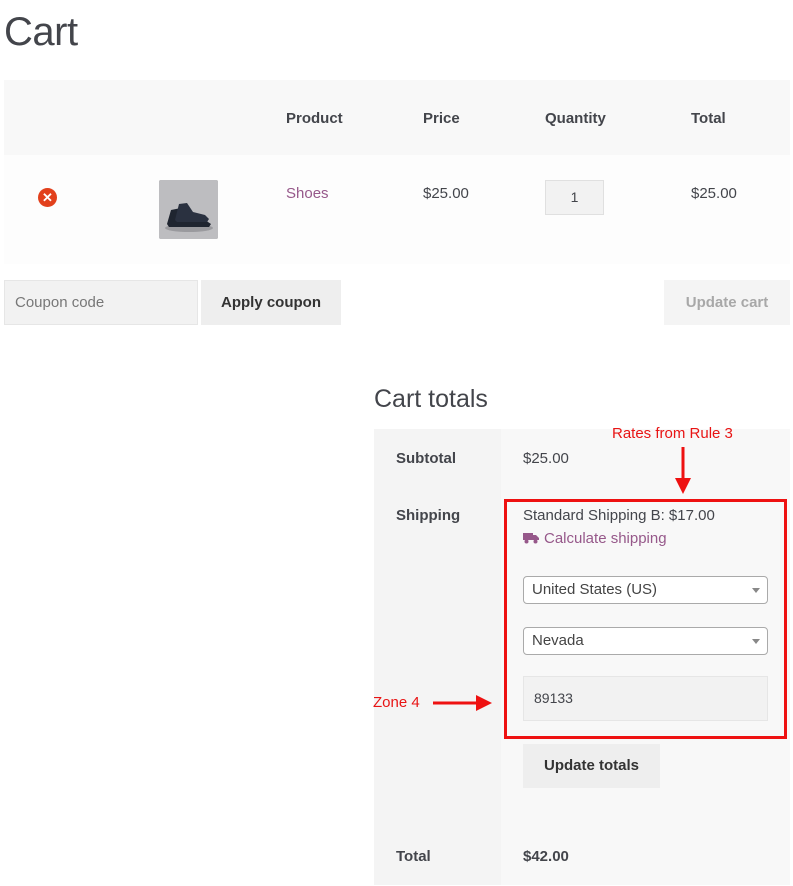  What do you see at coordinates (462, 703) in the screenshot?
I see `annotation-arrow-right` at bounding box center [462, 703].